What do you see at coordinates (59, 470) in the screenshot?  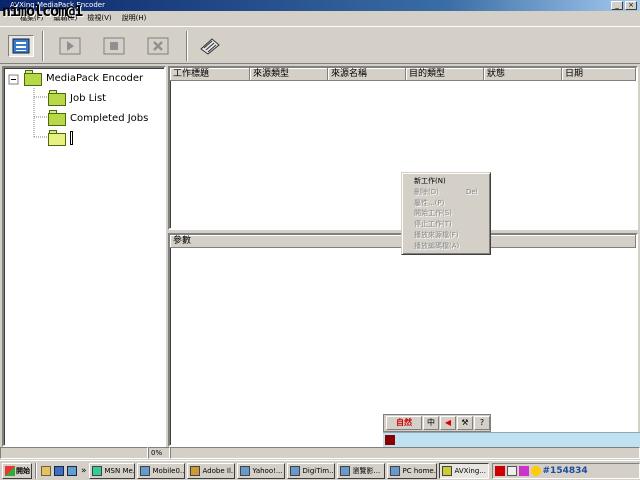 I see `ie-icon` at bounding box center [59, 470].